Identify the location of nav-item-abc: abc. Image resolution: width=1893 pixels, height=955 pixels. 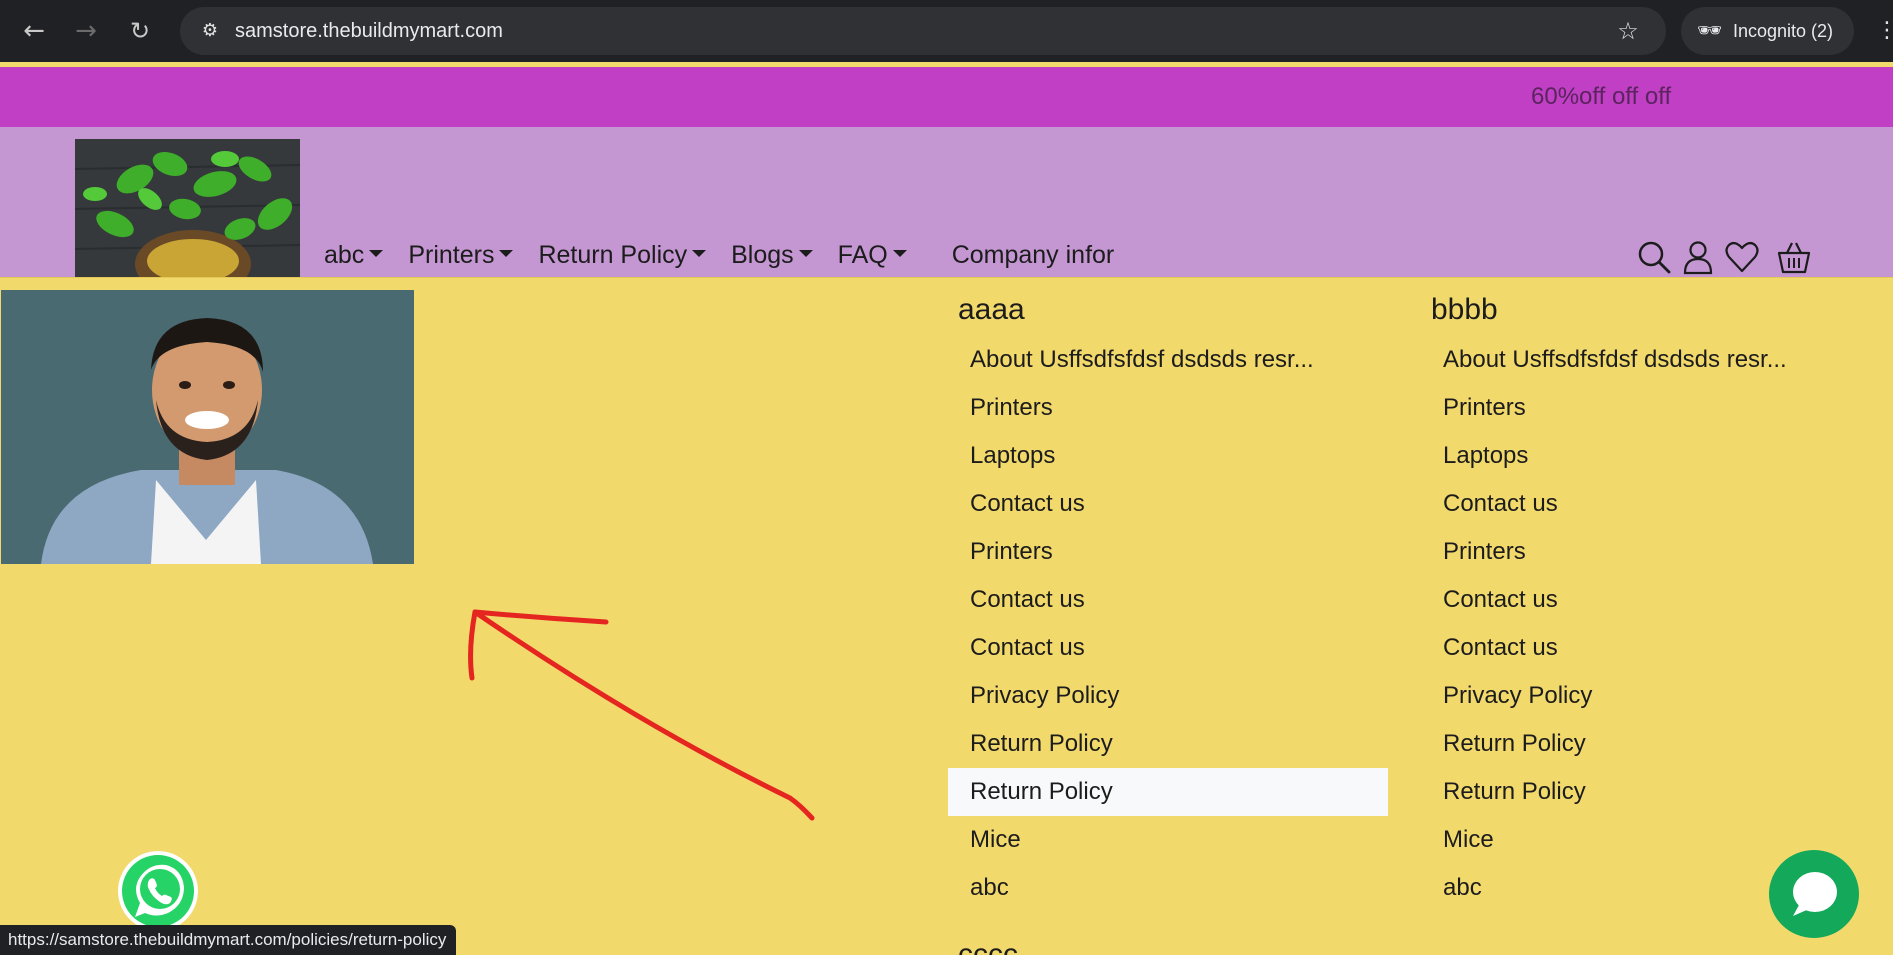
(354, 255).